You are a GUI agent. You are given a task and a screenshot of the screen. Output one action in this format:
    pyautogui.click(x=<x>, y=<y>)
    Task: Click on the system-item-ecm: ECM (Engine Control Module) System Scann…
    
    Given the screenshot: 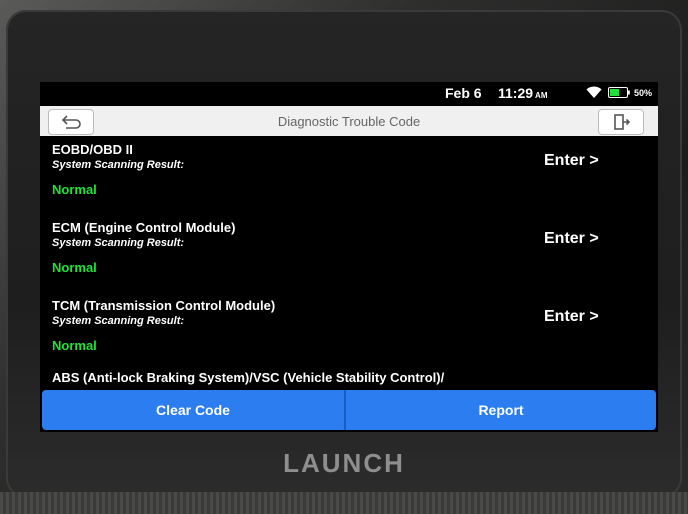 What is the action you would take?
    pyautogui.click(x=349, y=252)
    